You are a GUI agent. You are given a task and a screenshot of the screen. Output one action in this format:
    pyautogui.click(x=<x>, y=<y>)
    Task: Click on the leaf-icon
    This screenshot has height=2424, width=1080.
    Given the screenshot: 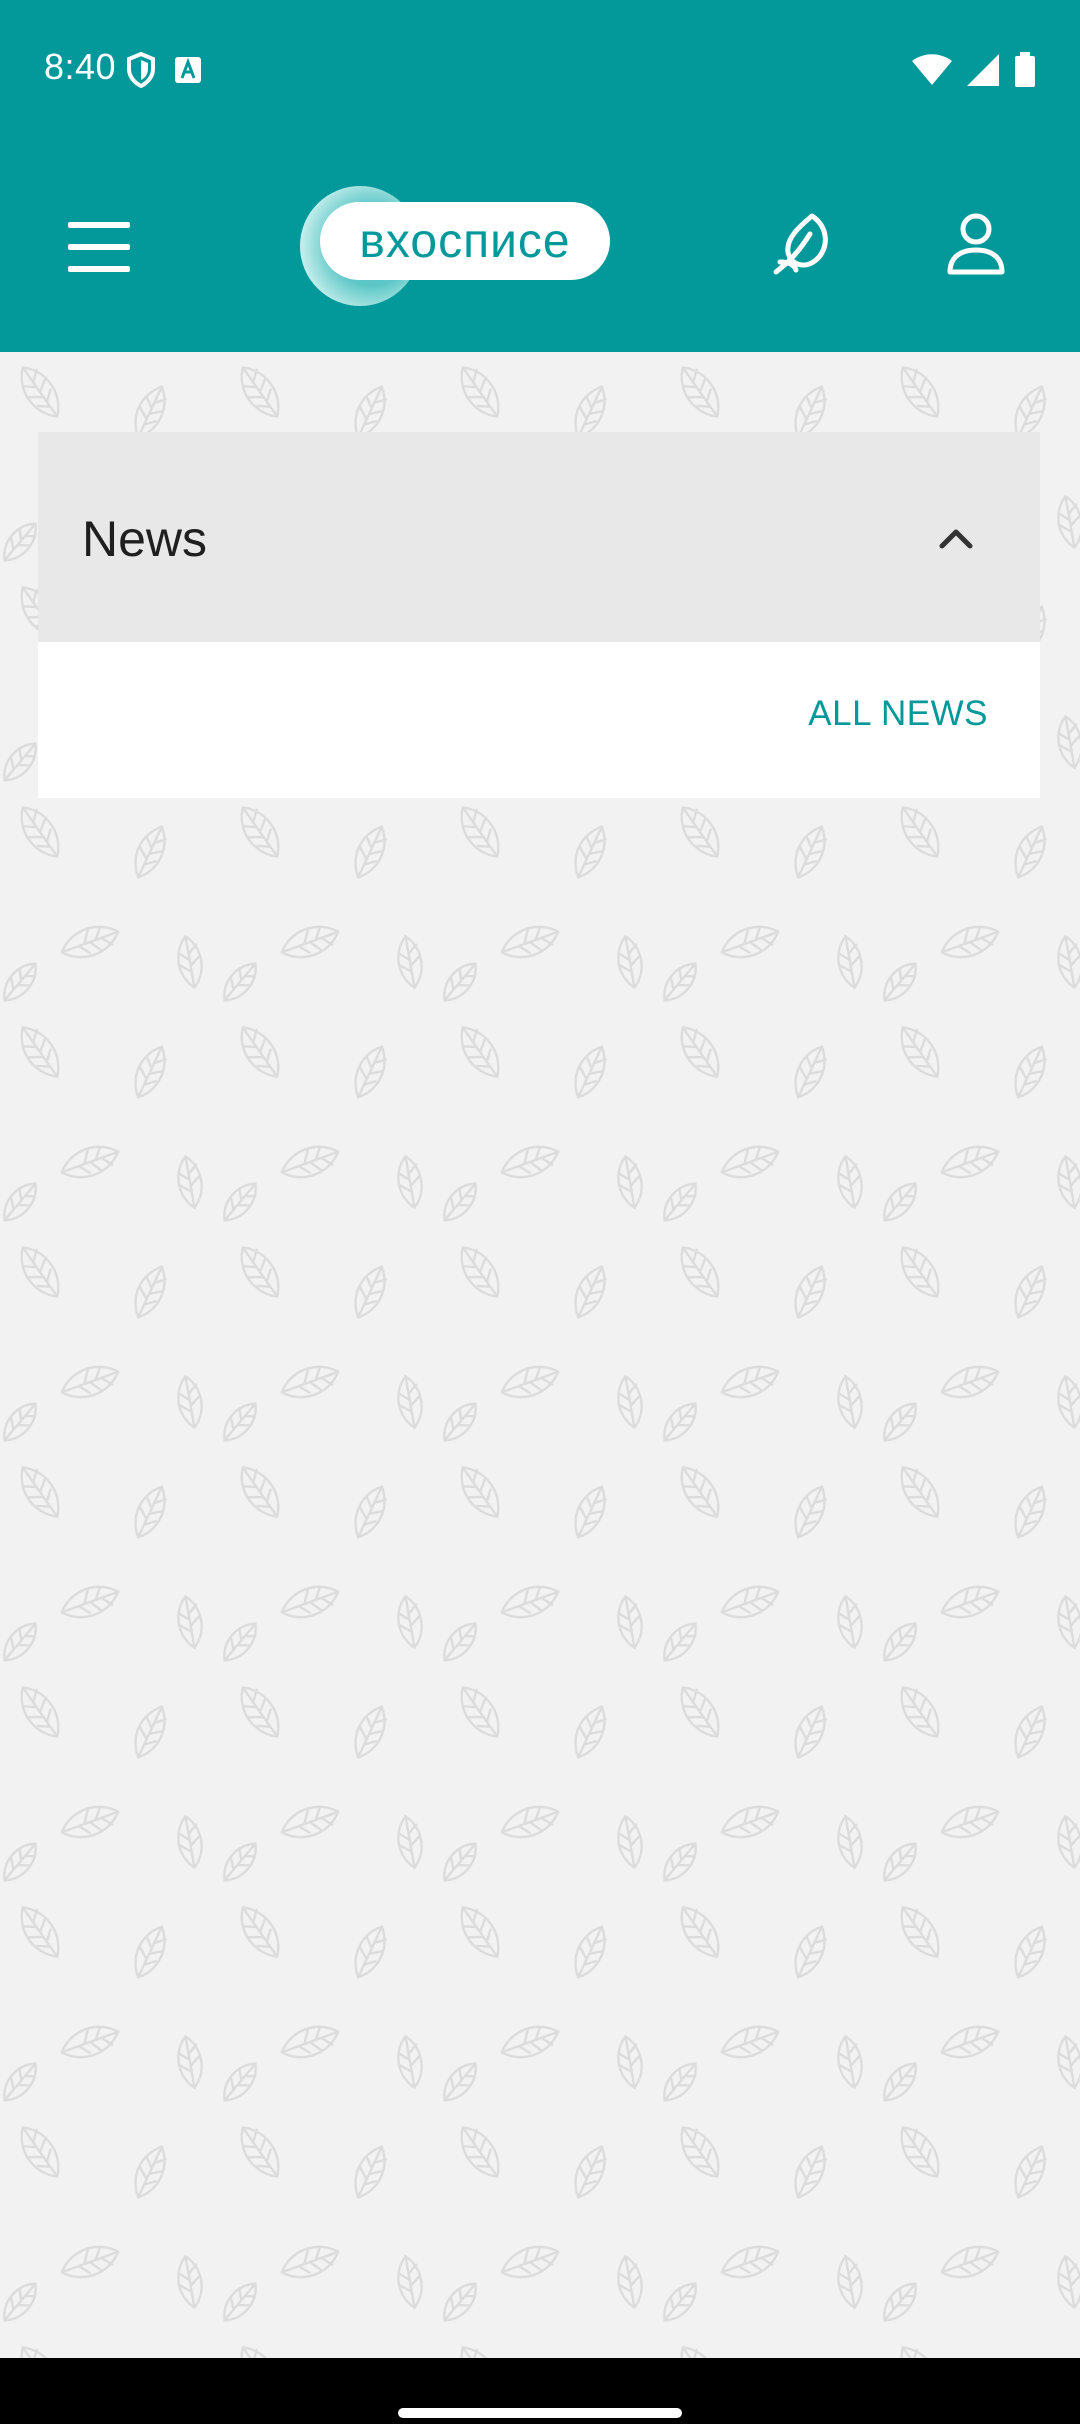 What is the action you would take?
    pyautogui.click(x=800, y=244)
    